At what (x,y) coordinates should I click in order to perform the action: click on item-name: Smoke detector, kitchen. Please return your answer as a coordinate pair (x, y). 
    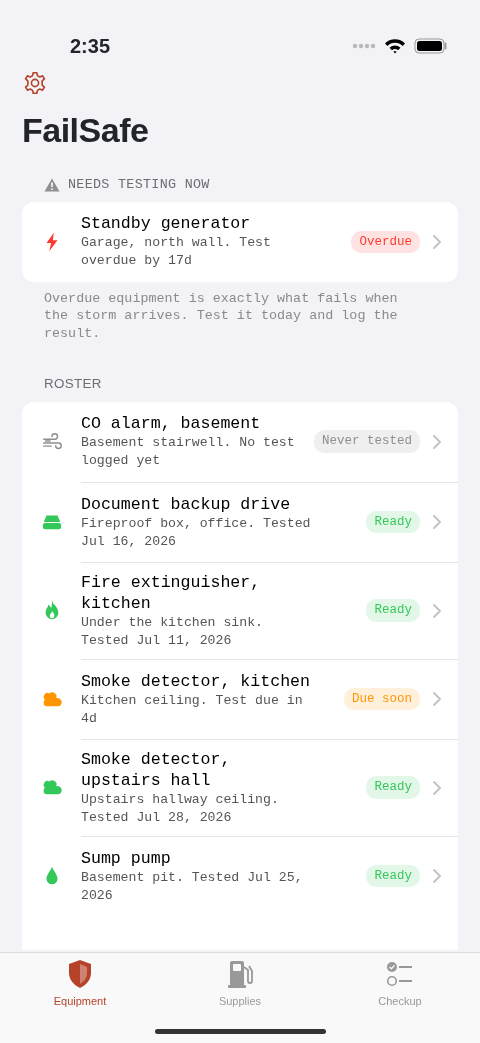
    Looking at the image, I should click on (196, 681).